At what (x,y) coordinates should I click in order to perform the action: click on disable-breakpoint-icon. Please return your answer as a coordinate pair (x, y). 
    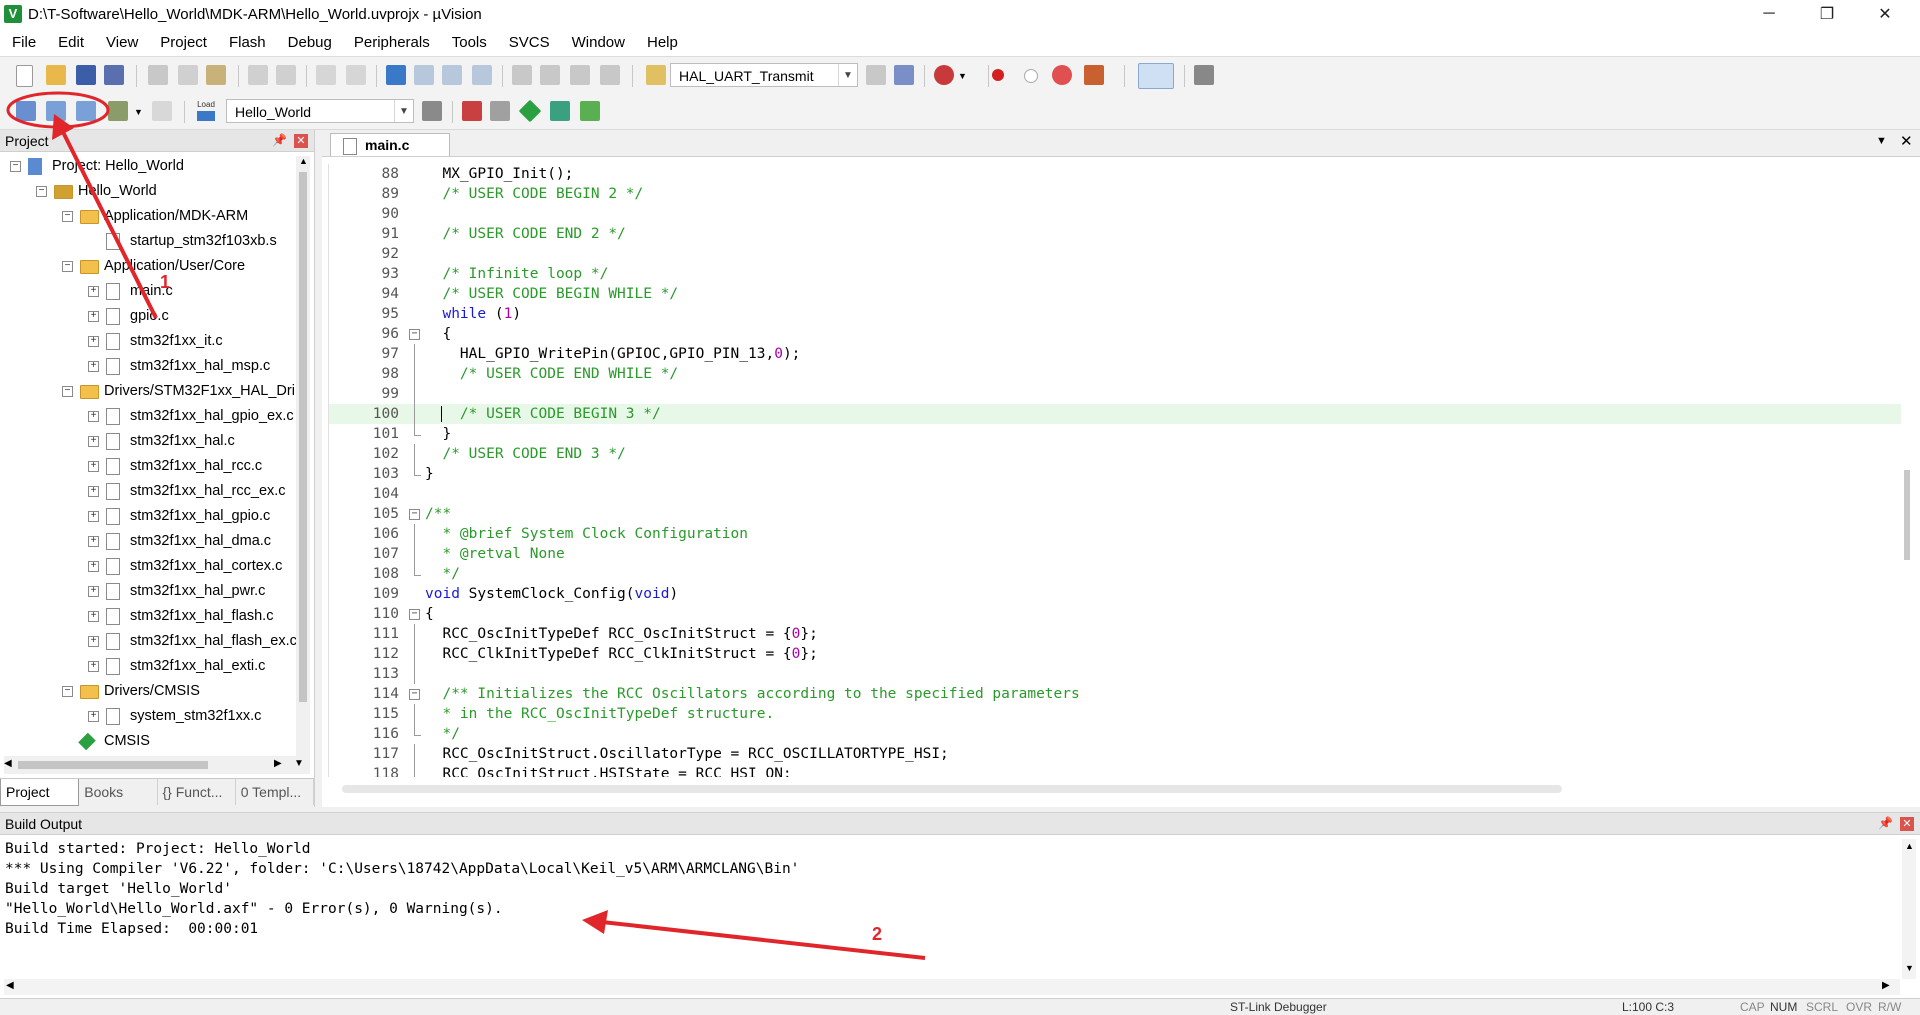
    Looking at the image, I should click on (1031, 76).